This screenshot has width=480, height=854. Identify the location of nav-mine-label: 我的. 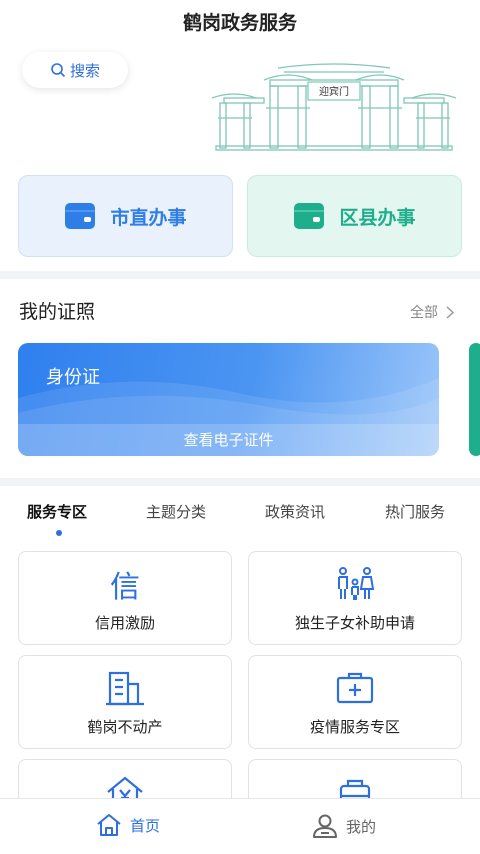
(361, 826).